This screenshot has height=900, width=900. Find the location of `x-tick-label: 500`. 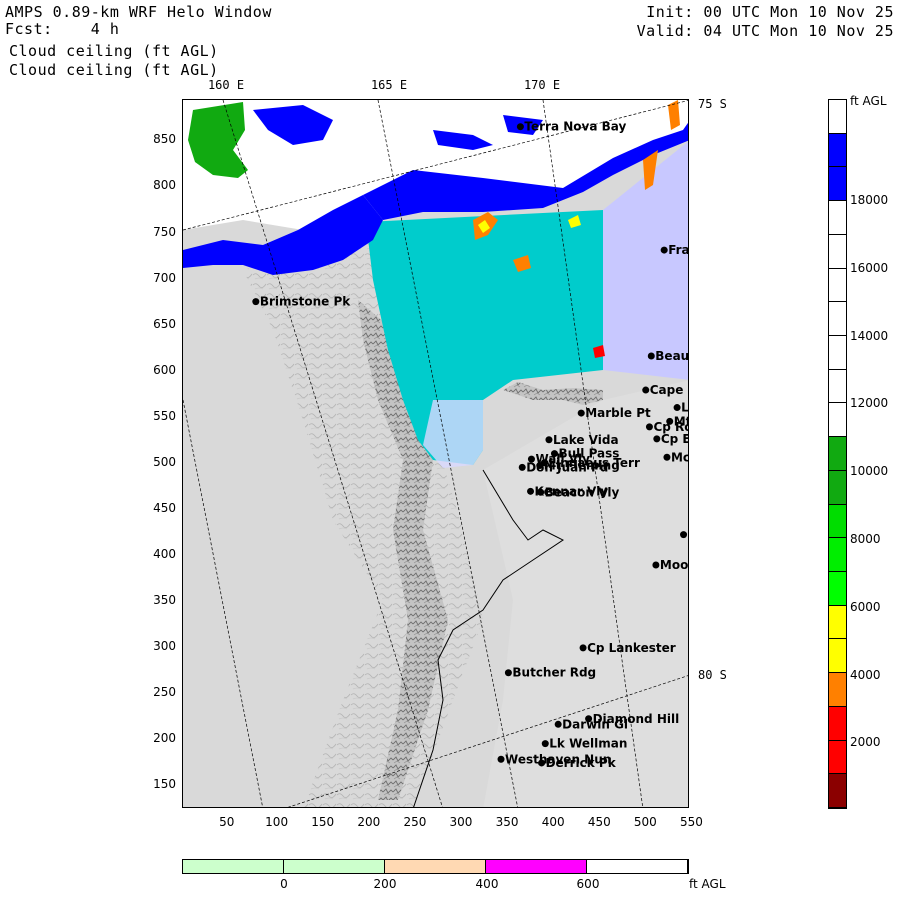

x-tick-label: 500 is located at coordinates (645, 822).